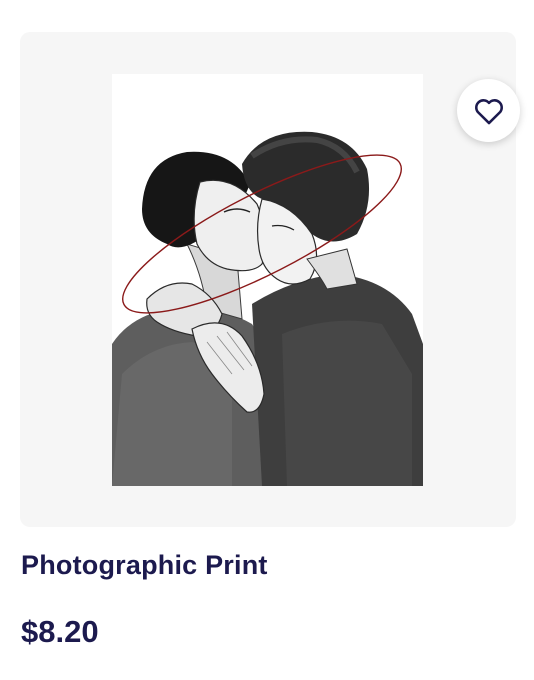 This screenshot has height=680, width=534. What do you see at coordinates (144, 565) in the screenshot?
I see `product-title: Photographic Print` at bounding box center [144, 565].